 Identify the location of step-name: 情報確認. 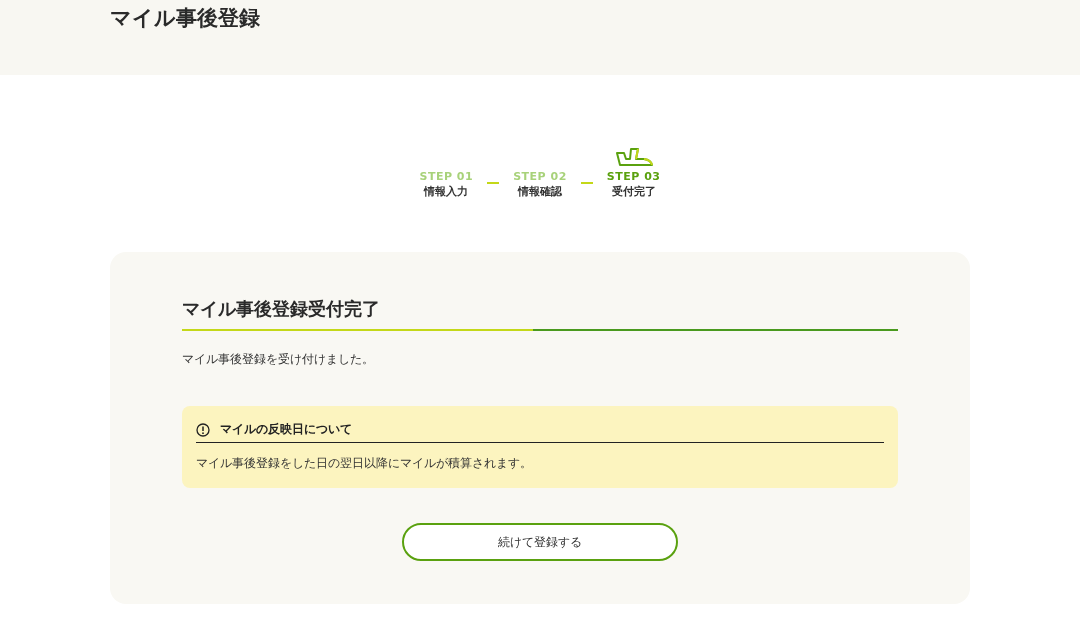
(540, 191).